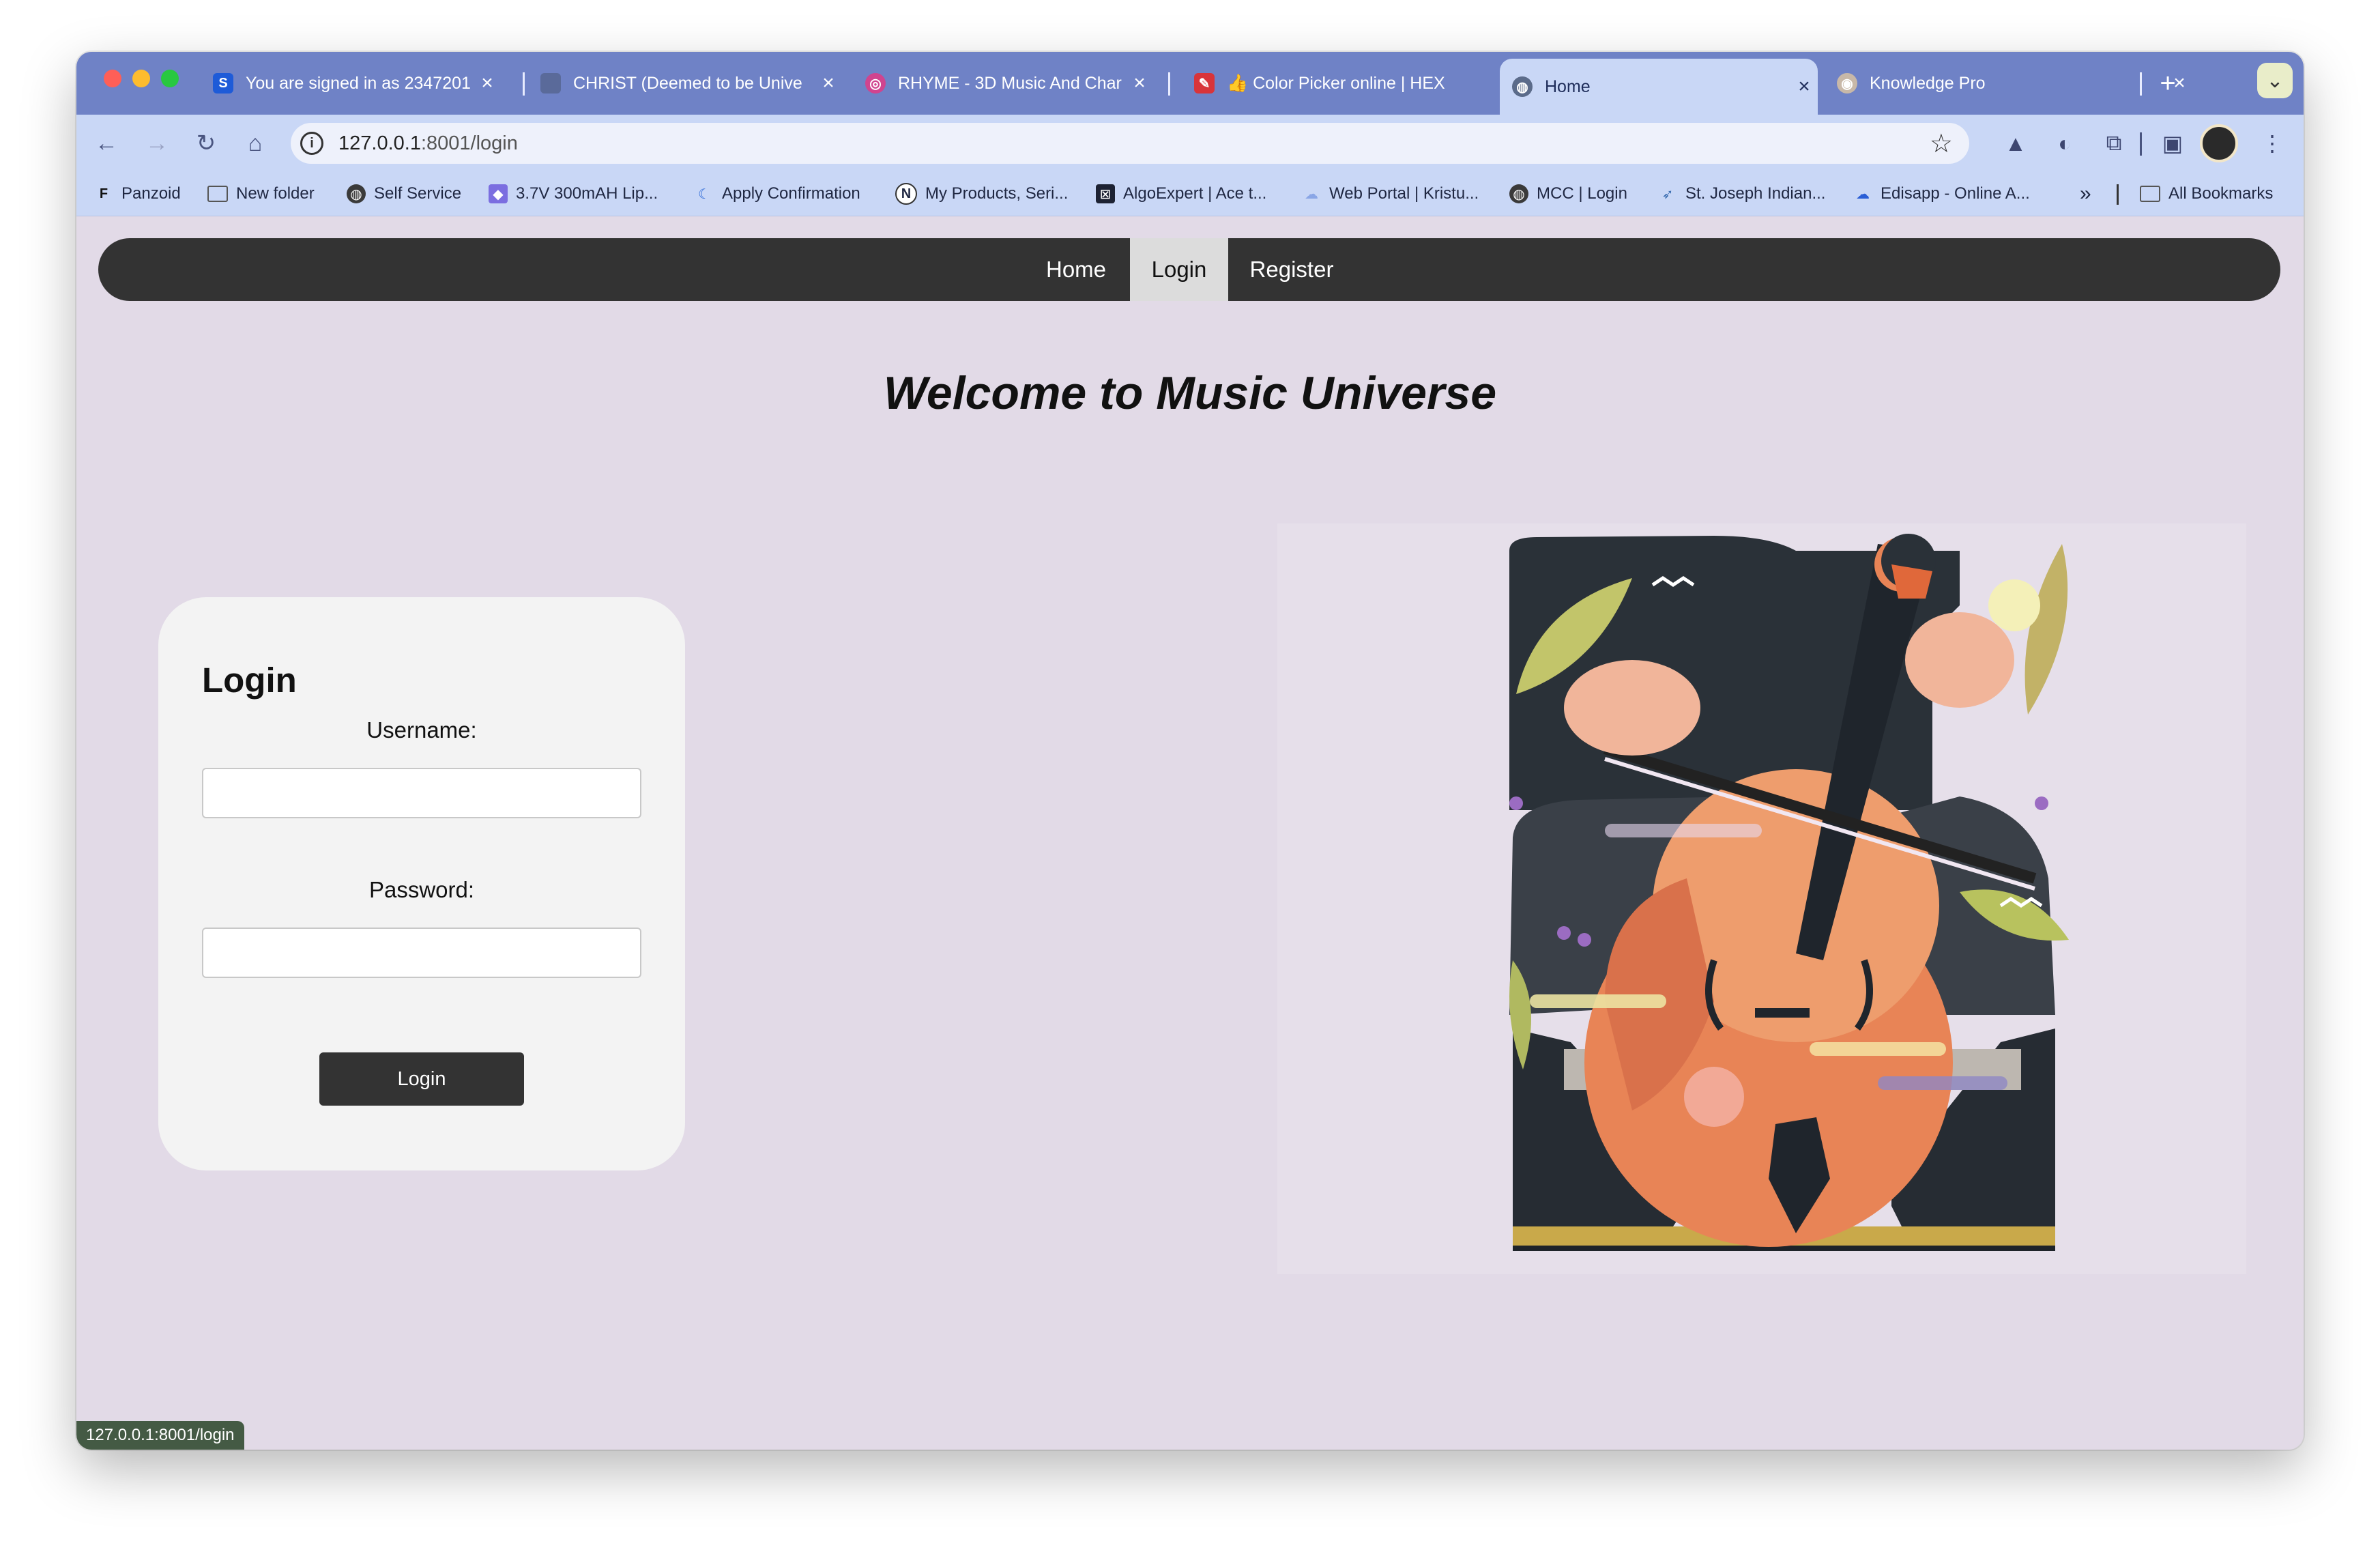  What do you see at coordinates (157, 143) in the screenshot?
I see `forward-arrow-icon: →` at bounding box center [157, 143].